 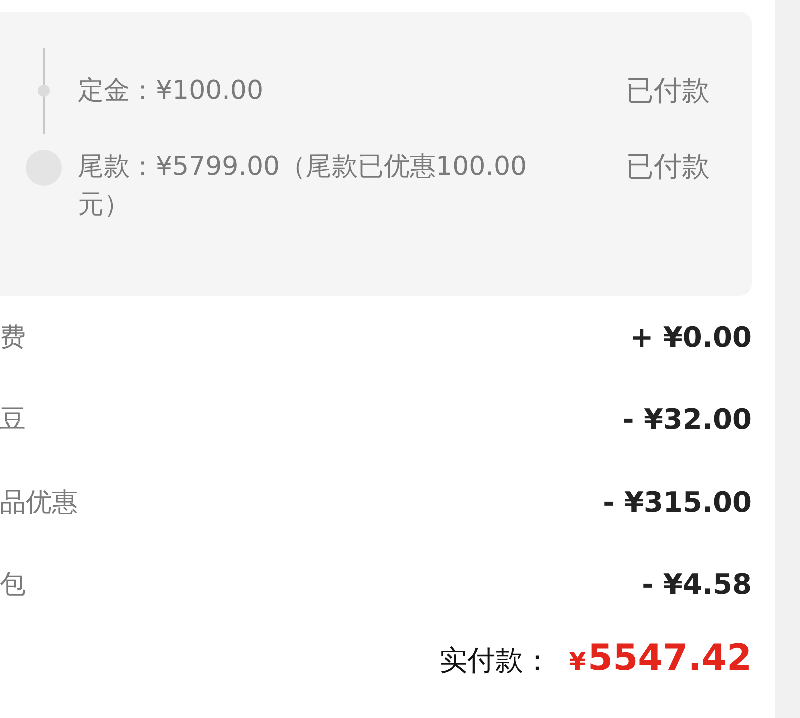 What do you see at coordinates (39, 503) in the screenshot?
I see `fee-label: 品优惠` at bounding box center [39, 503].